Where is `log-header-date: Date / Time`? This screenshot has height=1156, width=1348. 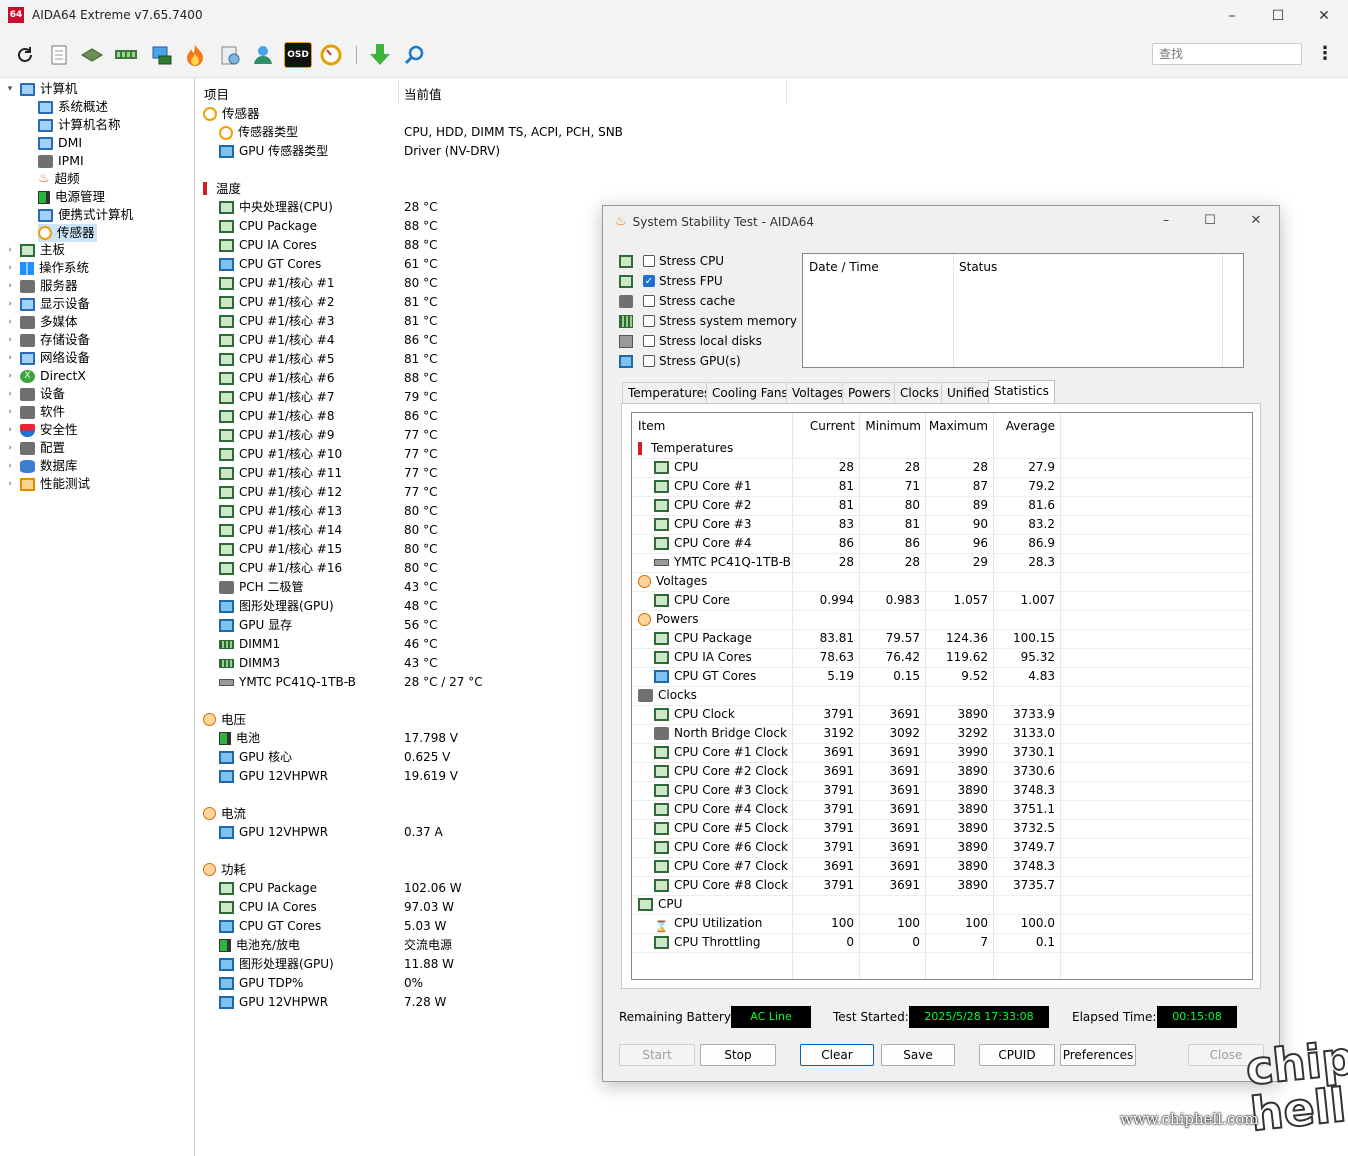
log-header-date: Date / Time is located at coordinates (844, 267).